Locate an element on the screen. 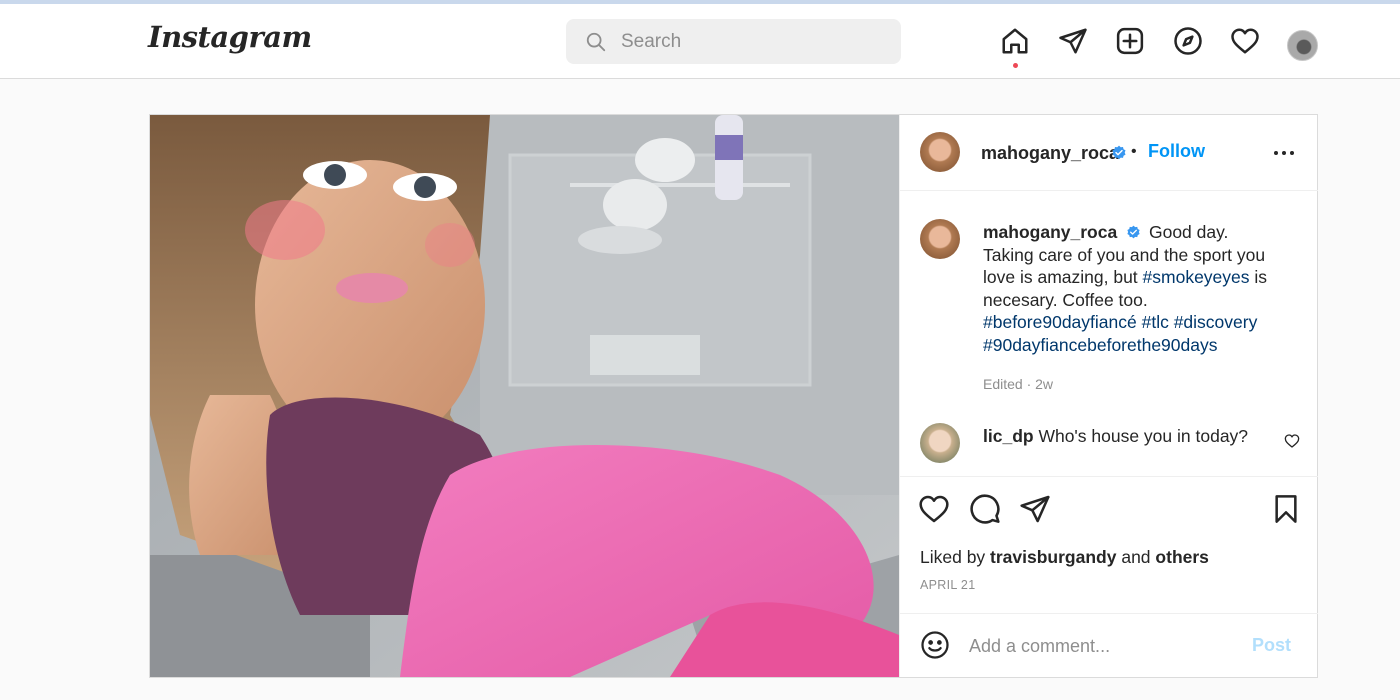  like-icon is located at coordinates (934, 509).